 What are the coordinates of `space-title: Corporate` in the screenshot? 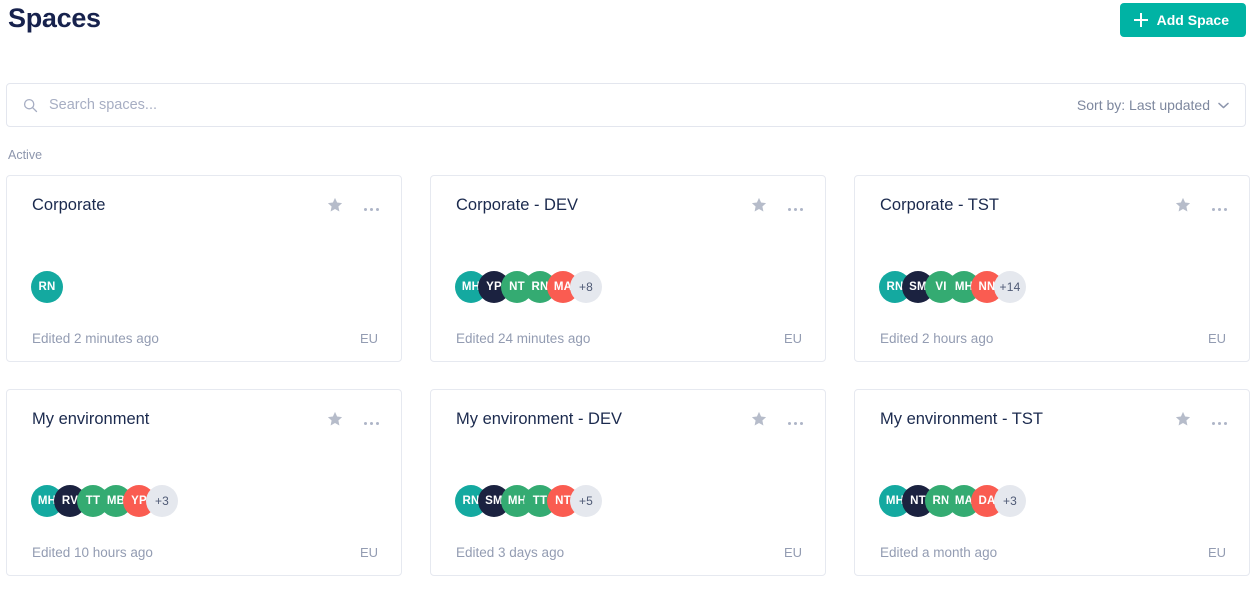 It's located at (69, 205).